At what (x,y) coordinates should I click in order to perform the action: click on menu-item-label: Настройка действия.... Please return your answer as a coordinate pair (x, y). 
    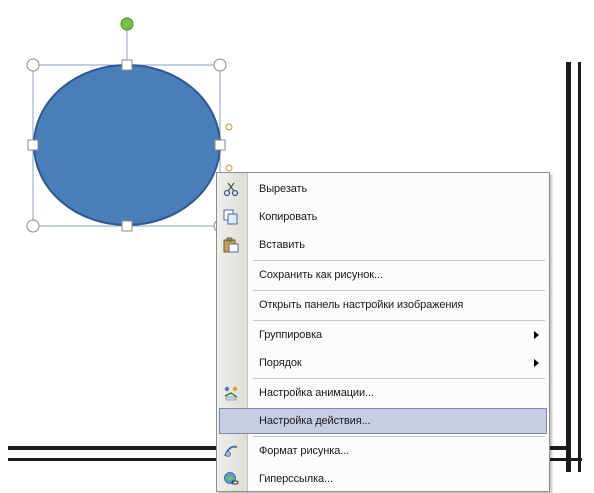
    Looking at the image, I should click on (315, 421).